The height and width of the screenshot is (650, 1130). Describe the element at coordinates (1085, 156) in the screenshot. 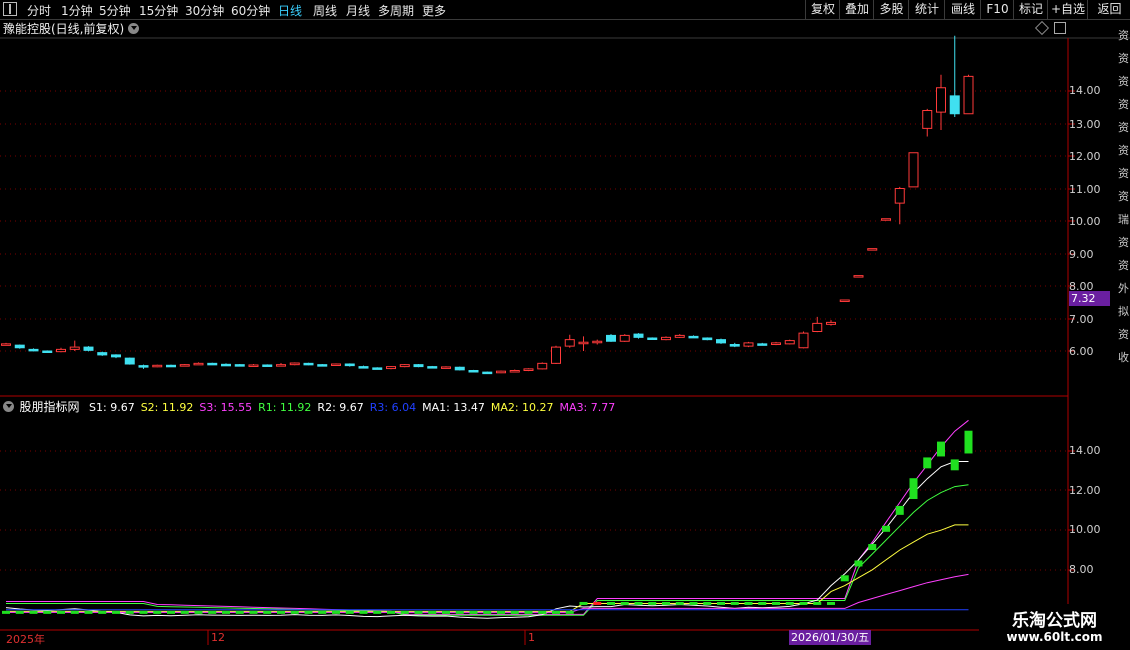

I see `price-tick: 12.00` at that location.